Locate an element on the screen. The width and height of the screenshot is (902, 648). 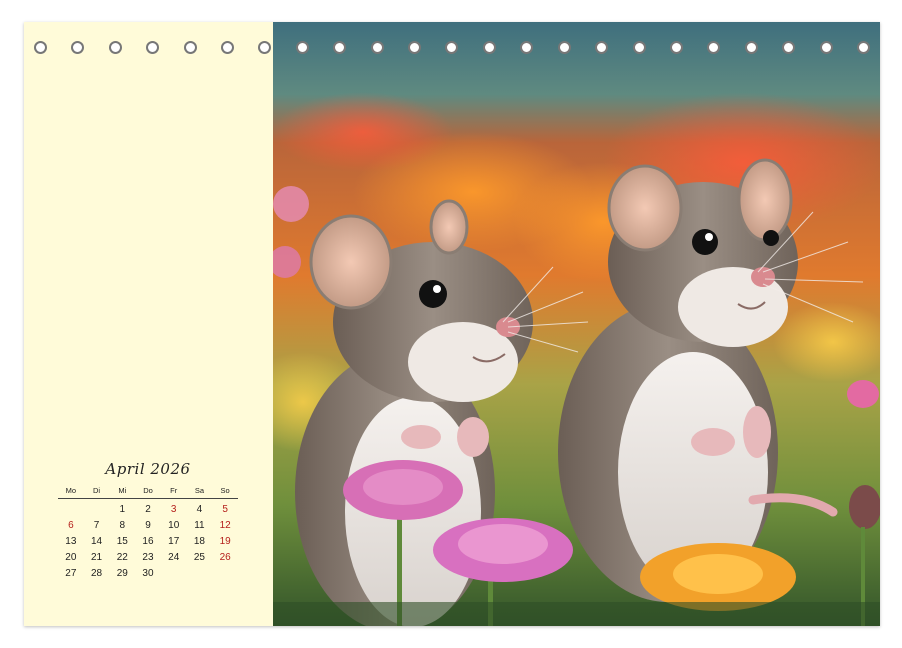
calendar-week-row: 20 21 22 23 24 25 26 is located at coordinates (148, 558).